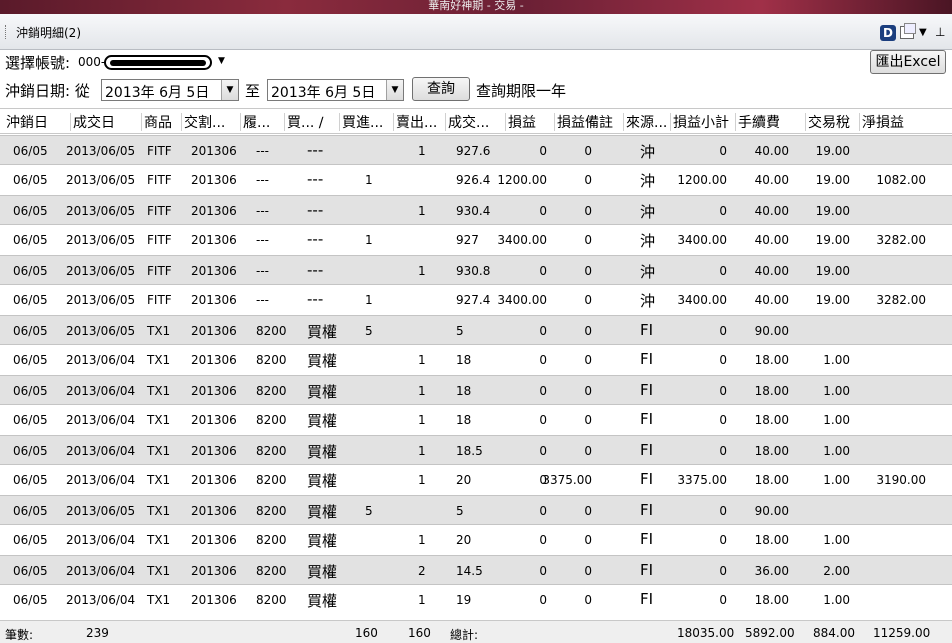 This screenshot has height=643, width=952. Describe the element at coordinates (883, 122) in the screenshot. I see `column-header-15: 淨損益` at that location.